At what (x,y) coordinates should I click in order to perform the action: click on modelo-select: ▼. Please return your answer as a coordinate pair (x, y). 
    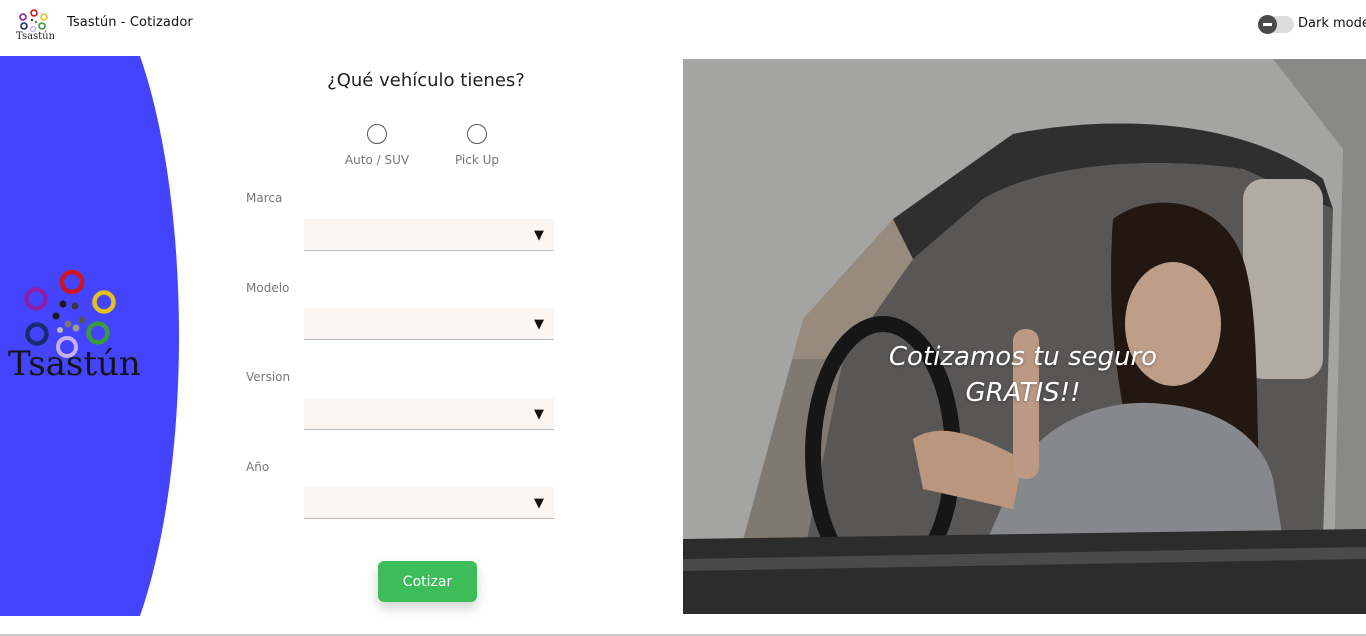
    Looking at the image, I should click on (429, 324).